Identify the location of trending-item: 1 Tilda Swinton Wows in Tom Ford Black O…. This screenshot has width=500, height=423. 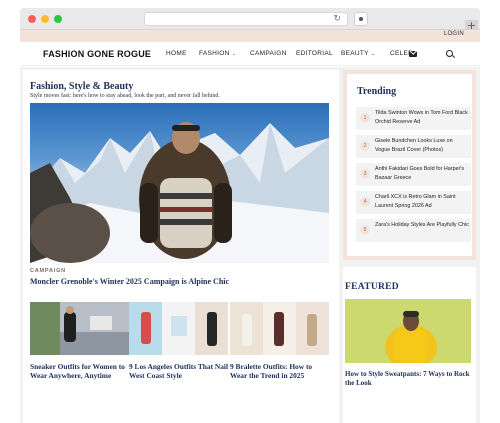
(413, 118).